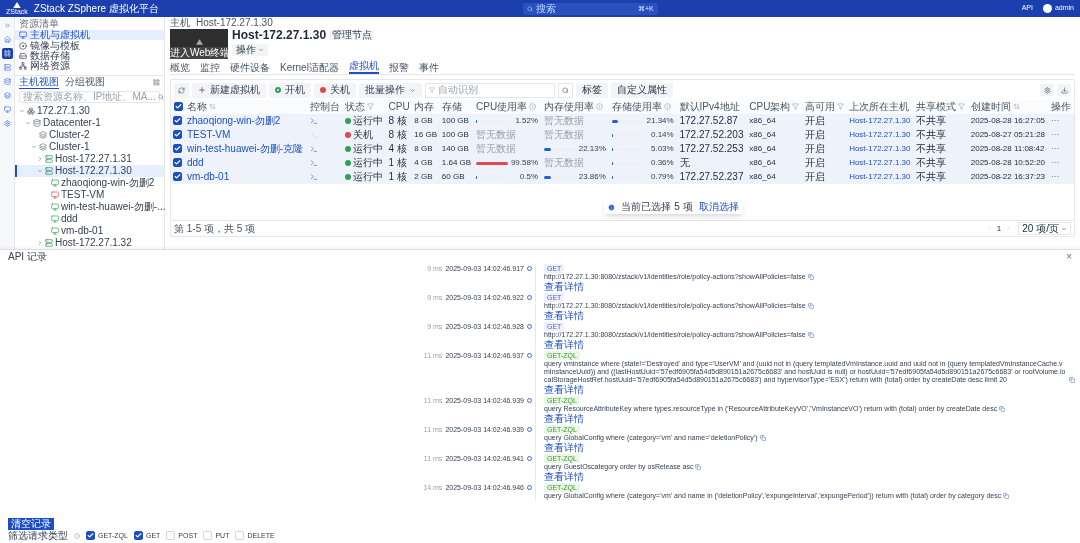 Image resolution: width=1080 pixels, height=543 pixels. I want to click on sidebar-item: 镜像与模板, so click(89, 45).